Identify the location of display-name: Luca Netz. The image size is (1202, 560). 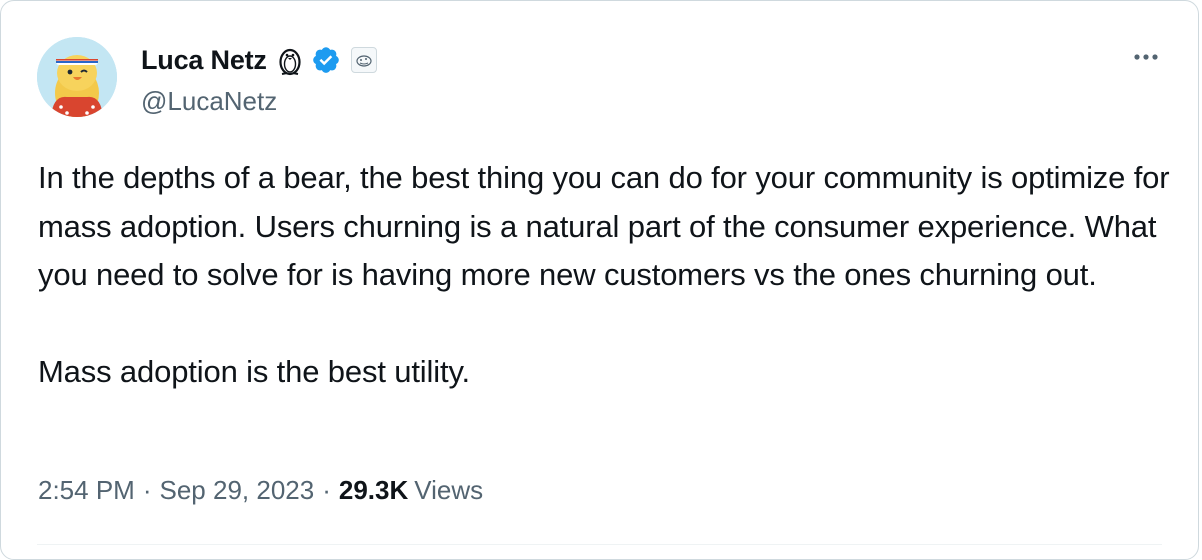
(204, 60).